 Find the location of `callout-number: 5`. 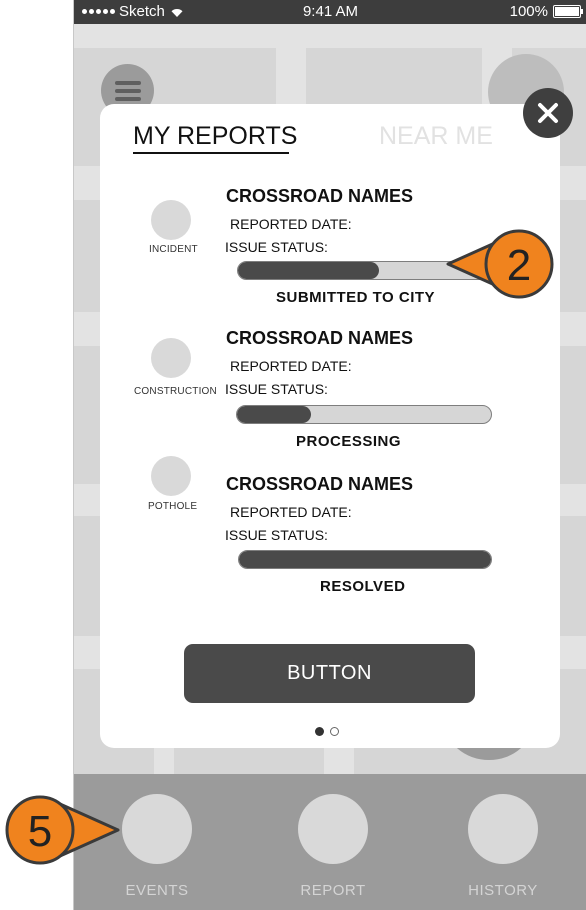

callout-number: 5 is located at coordinates (40, 831).